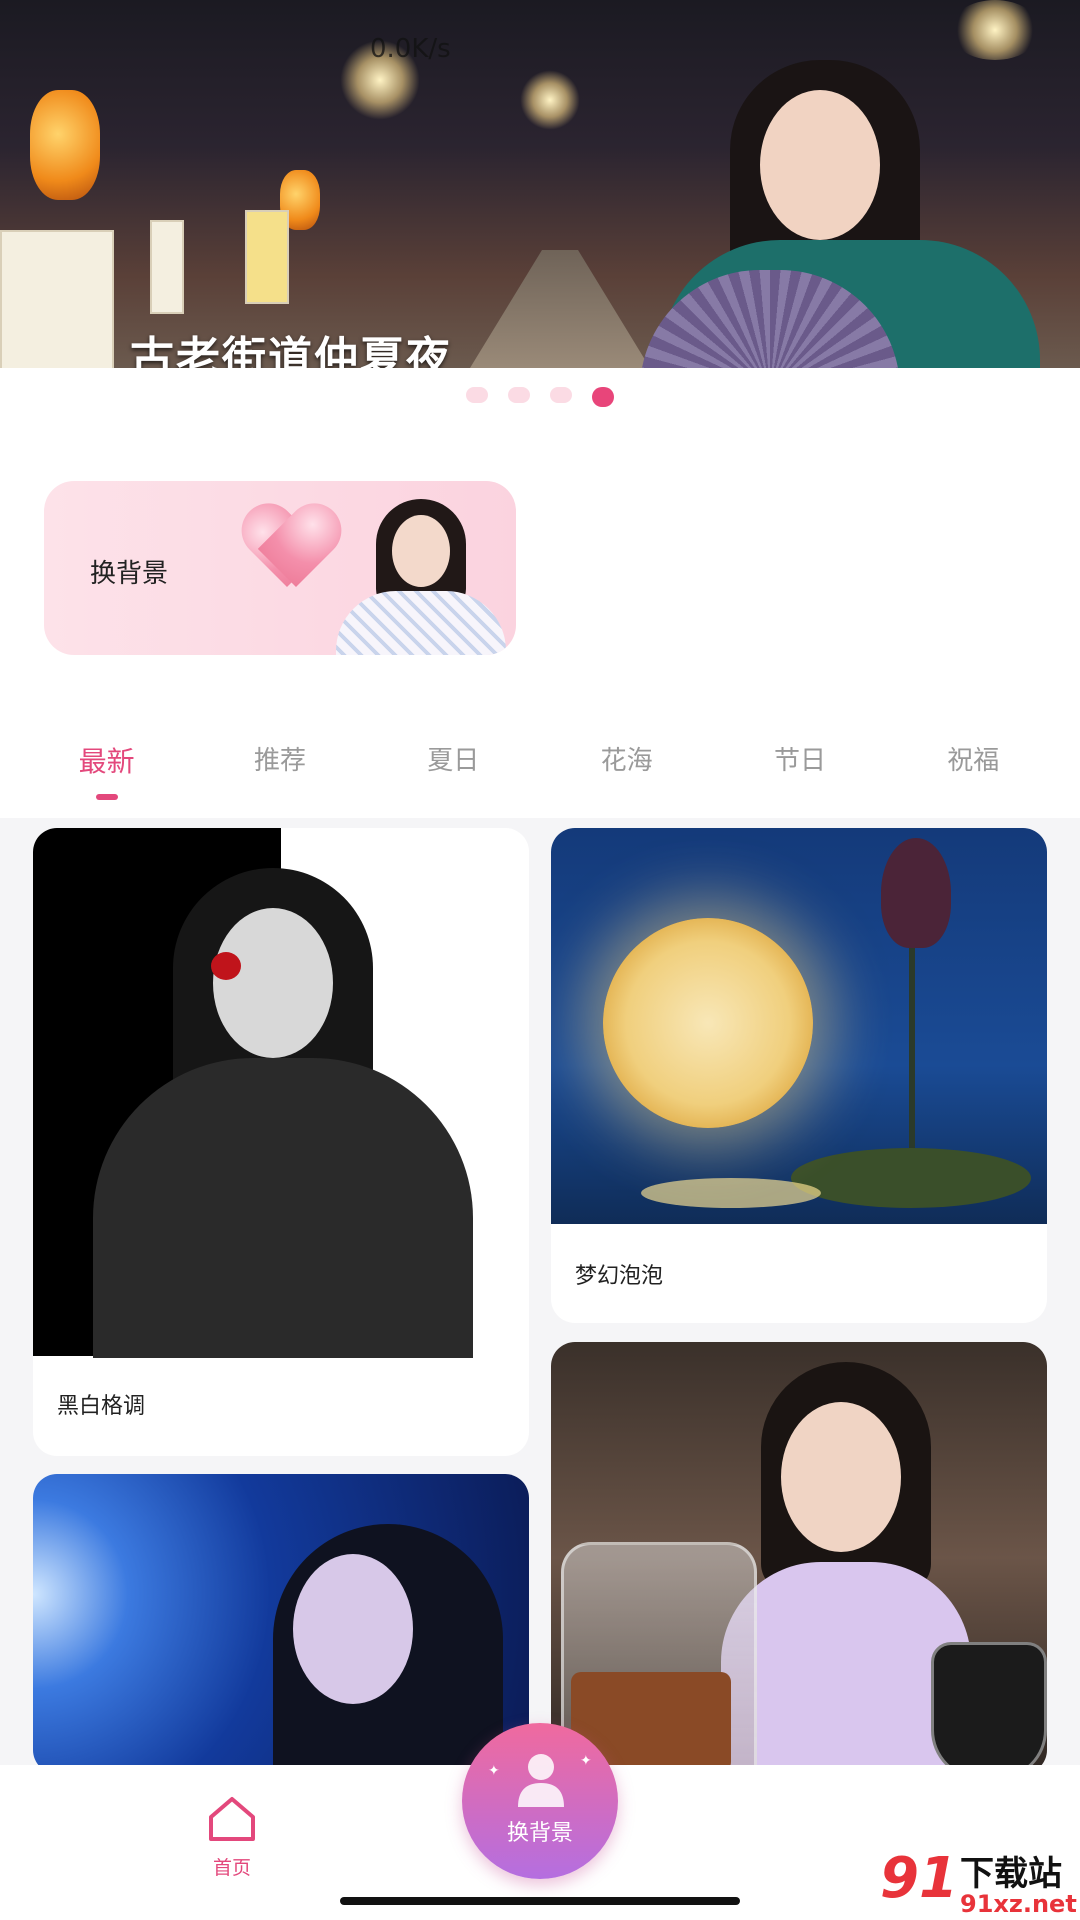 This screenshot has height=1920, width=1080. I want to click on template-title: 黑白格调, so click(101, 1406).